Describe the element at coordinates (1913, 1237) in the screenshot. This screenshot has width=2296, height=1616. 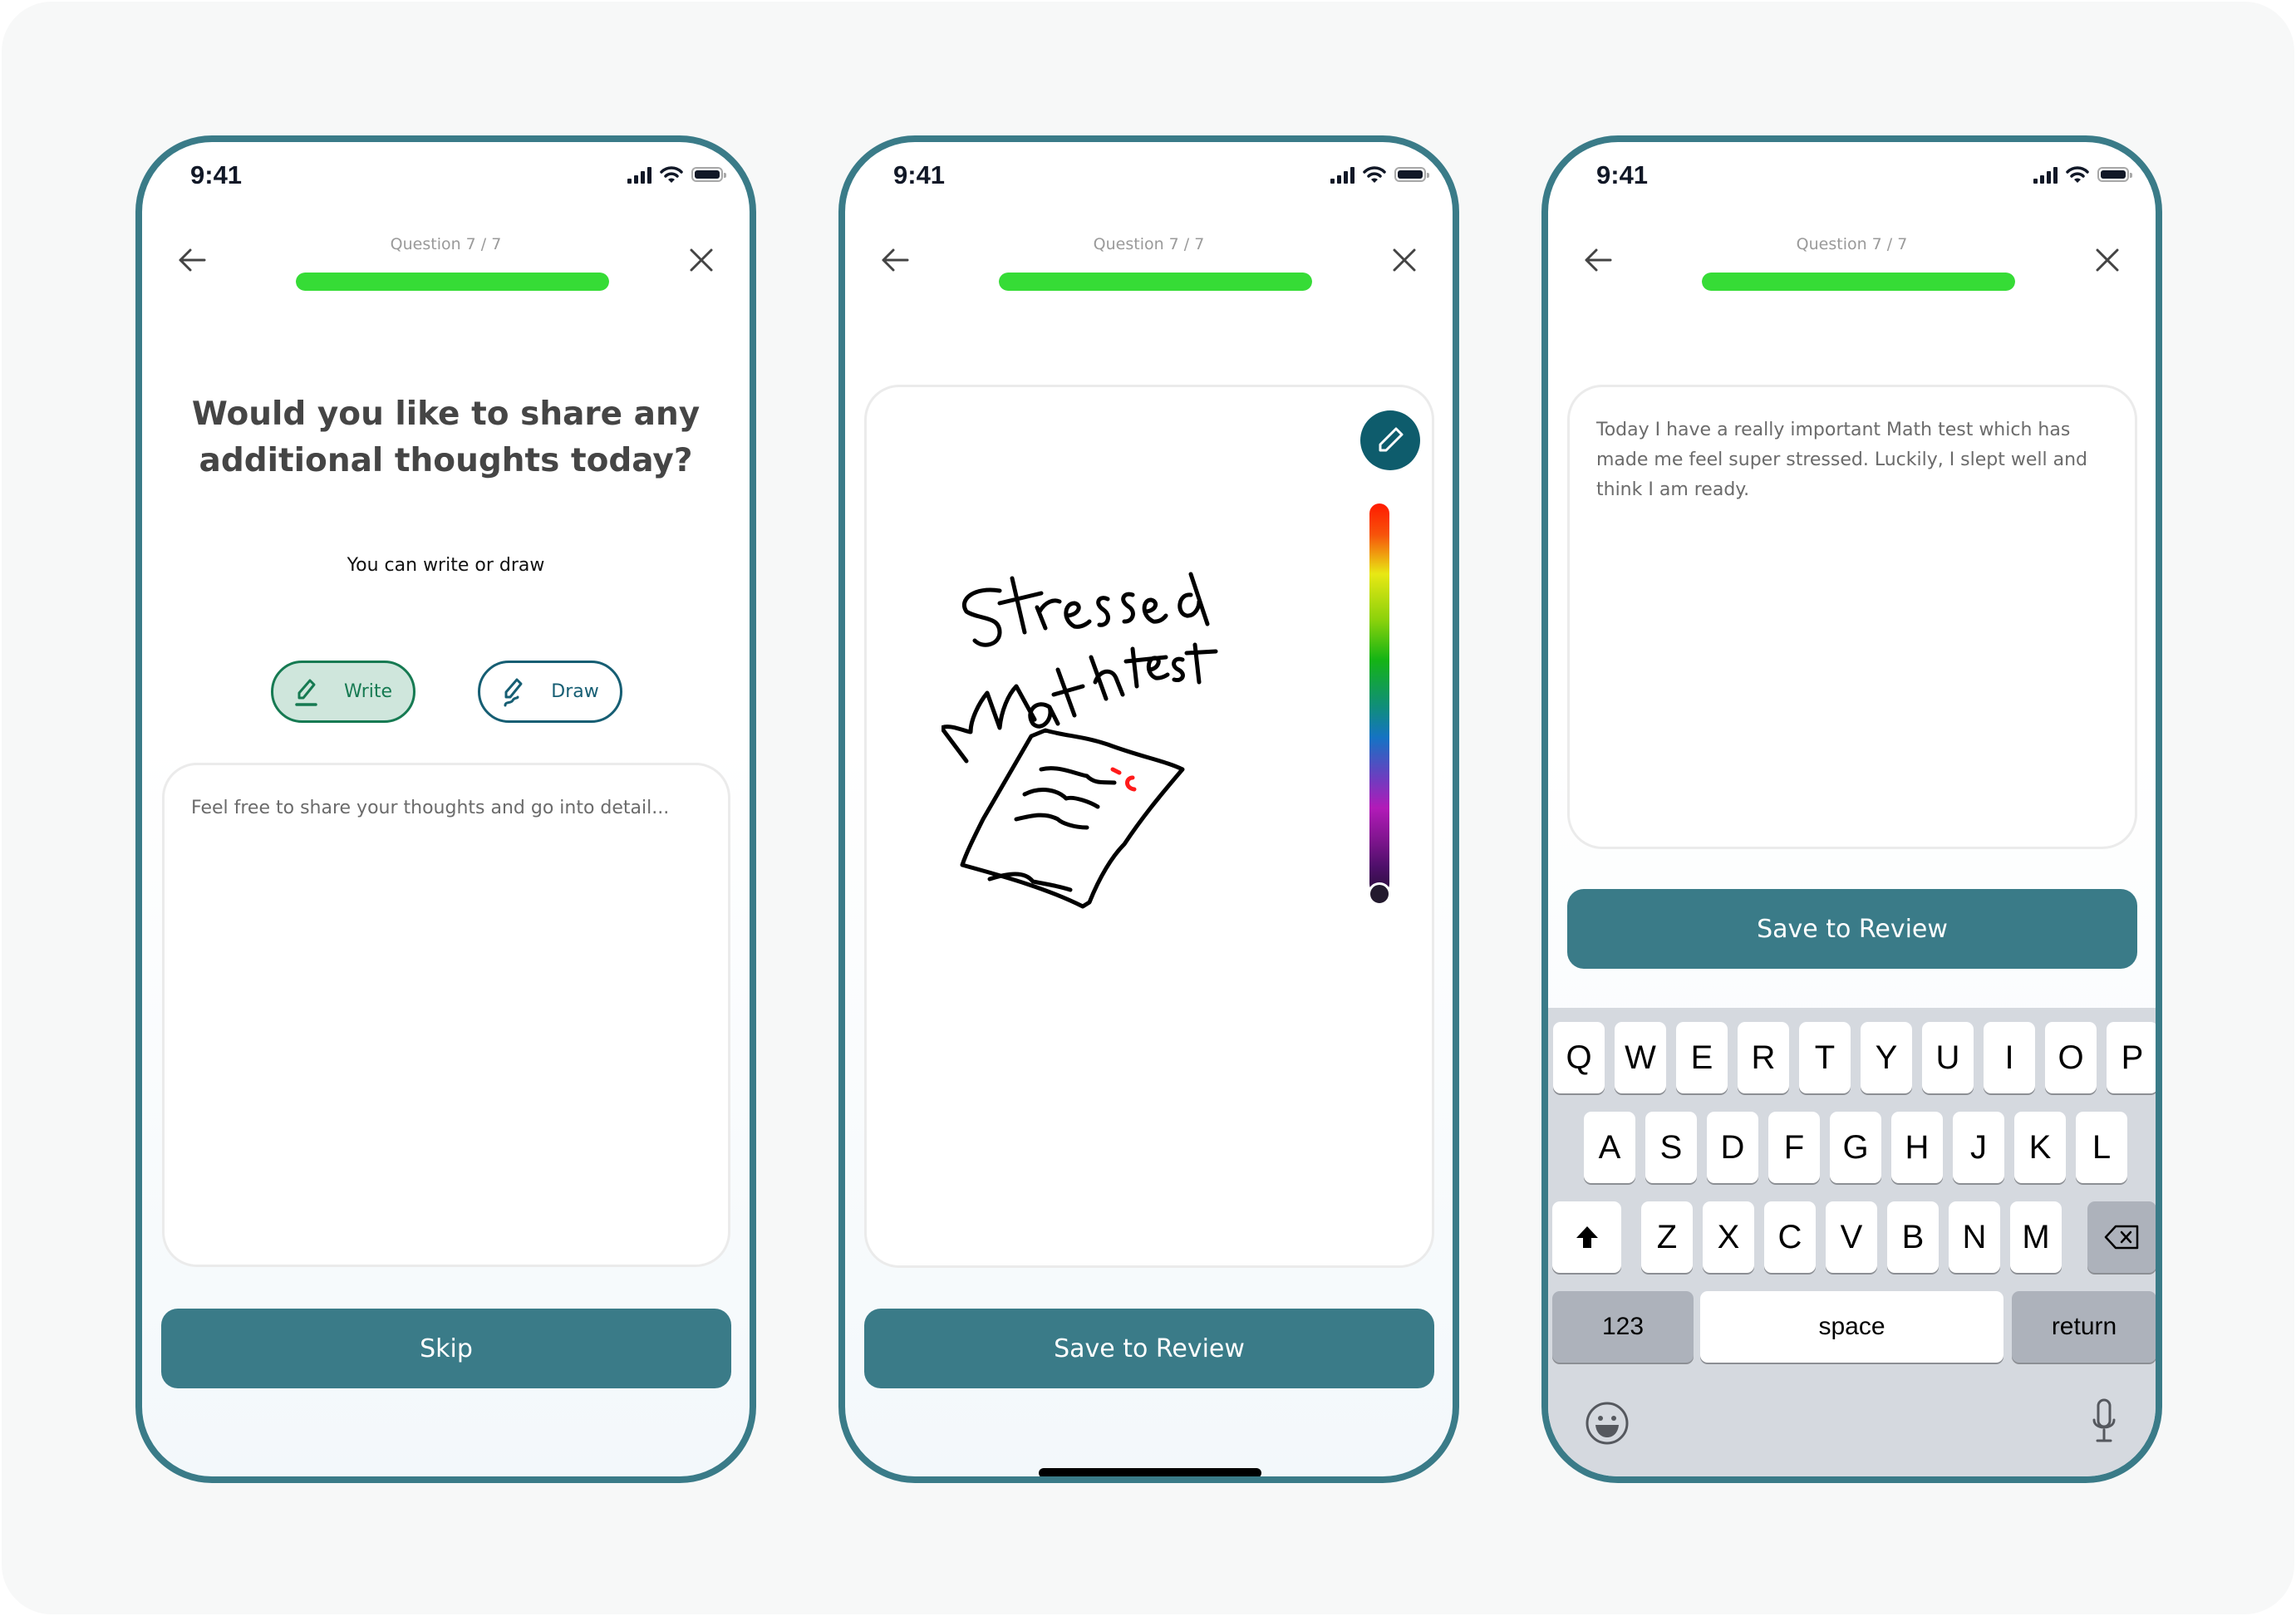
I see `key-b: B` at that location.